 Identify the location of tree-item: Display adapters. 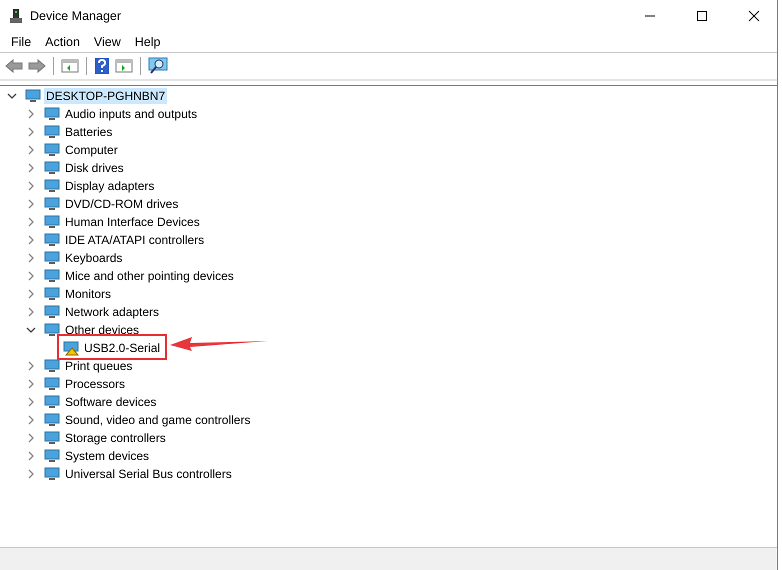
(109, 186).